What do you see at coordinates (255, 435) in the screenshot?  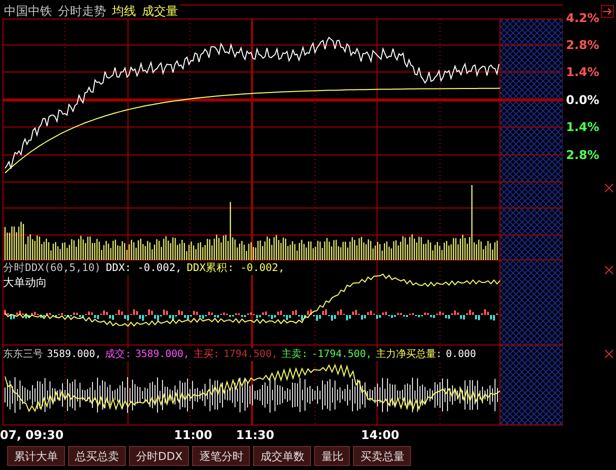 I see `time-label: 11:30` at bounding box center [255, 435].